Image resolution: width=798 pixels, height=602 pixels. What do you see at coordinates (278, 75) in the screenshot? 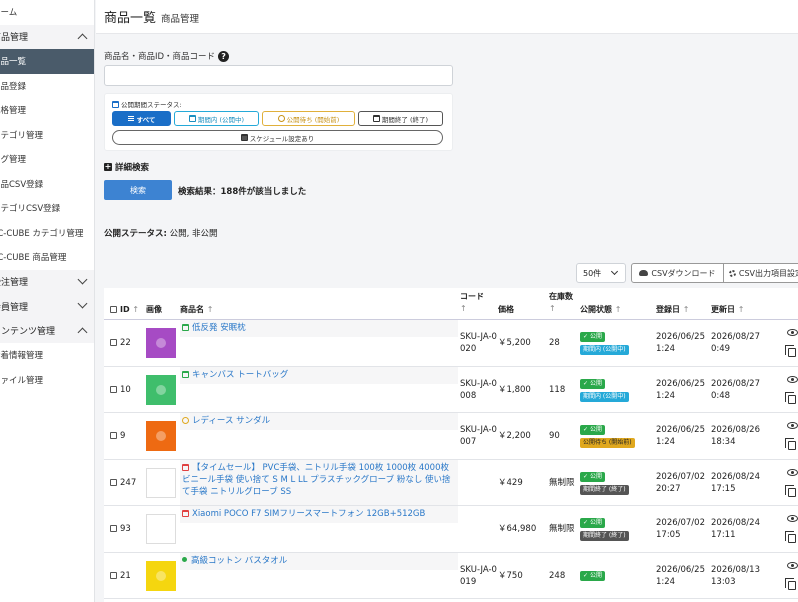
I see `search-input` at bounding box center [278, 75].